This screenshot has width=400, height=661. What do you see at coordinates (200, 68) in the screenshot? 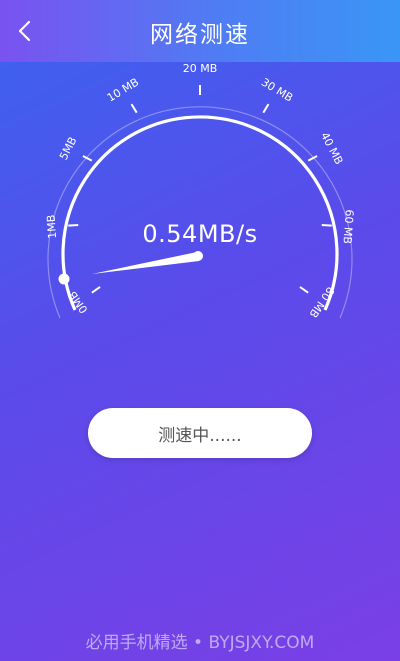
I see `gauge-tick-label: 20 MB` at bounding box center [200, 68].